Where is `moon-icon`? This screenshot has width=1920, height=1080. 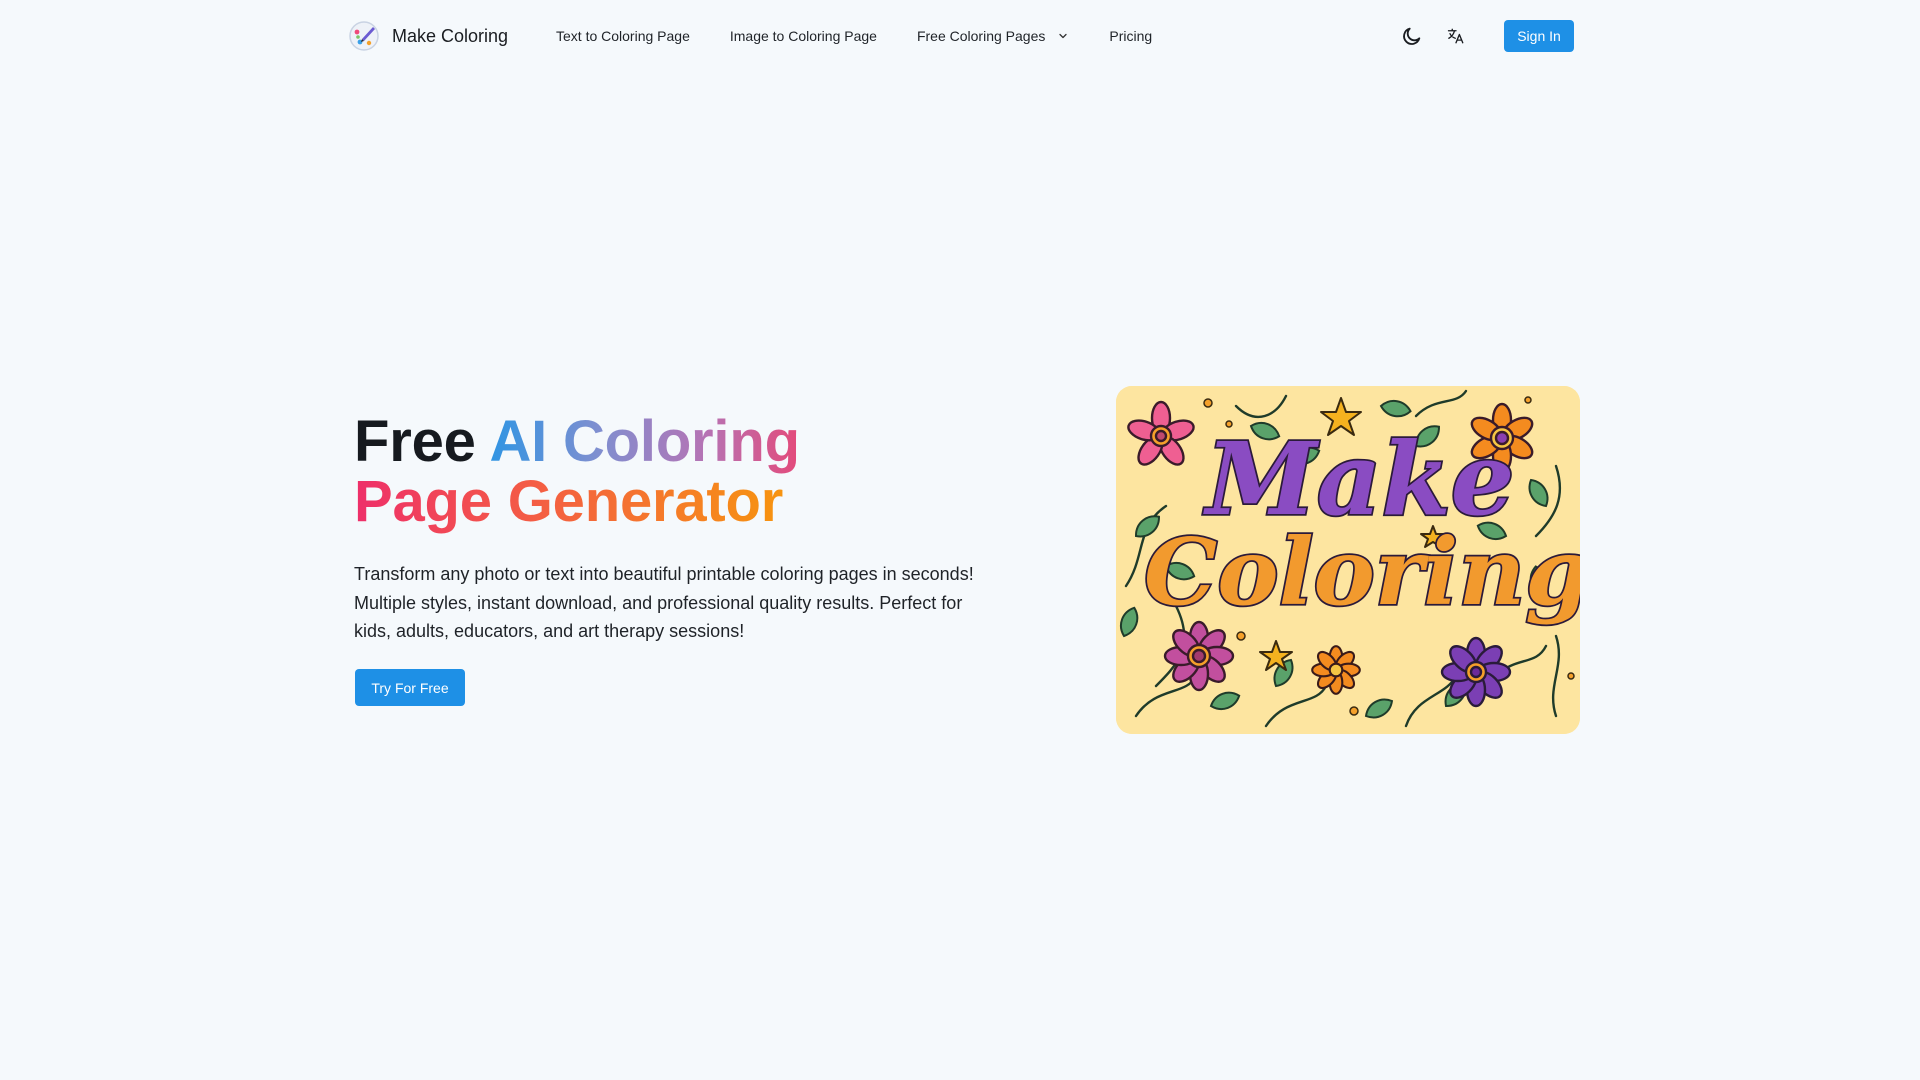 moon-icon is located at coordinates (1412, 36).